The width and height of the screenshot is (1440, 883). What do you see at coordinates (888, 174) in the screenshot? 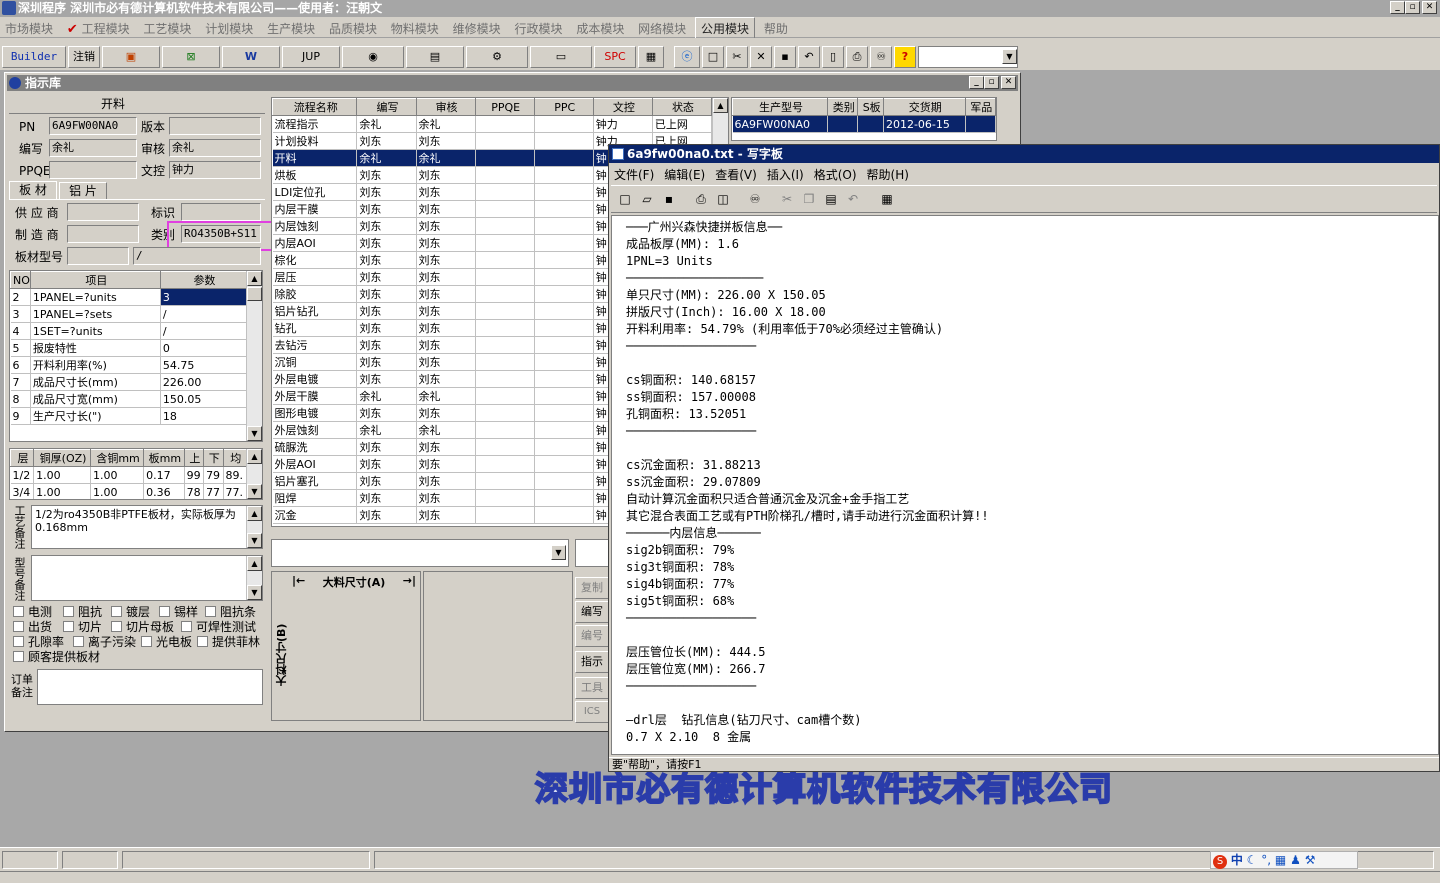
I see `wp-menu-help: 帮助(H)` at bounding box center [888, 174].